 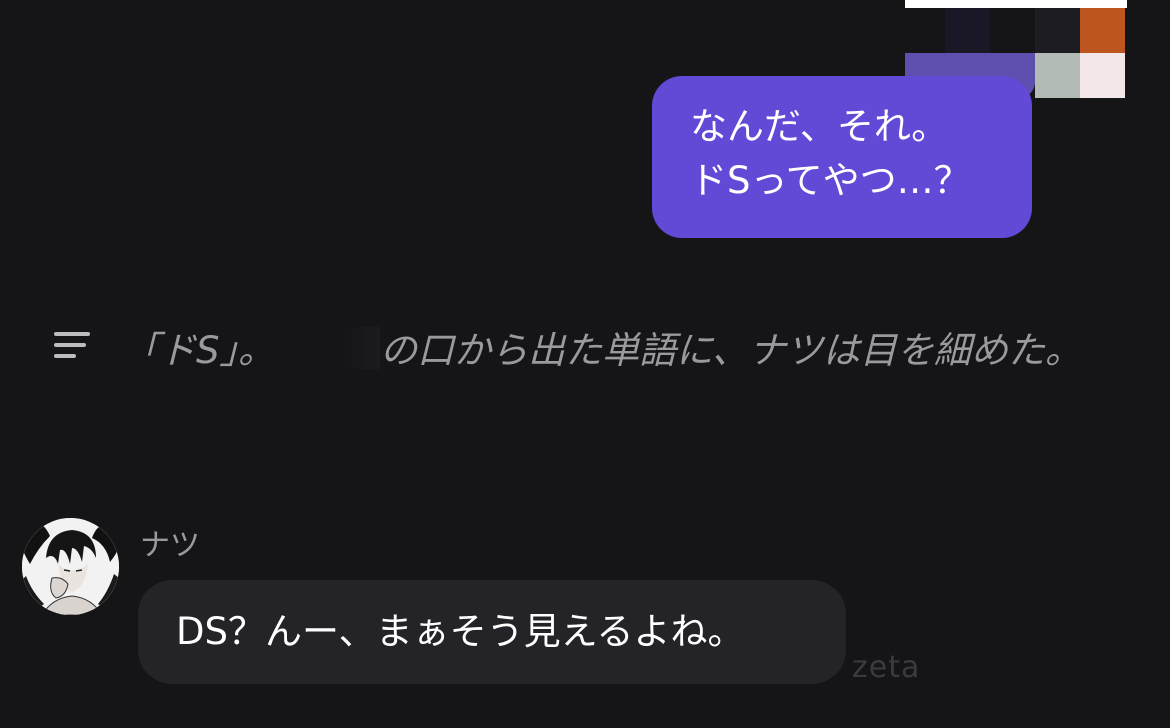 I want to click on manga-avatar-icon, so click(x=70, y=566).